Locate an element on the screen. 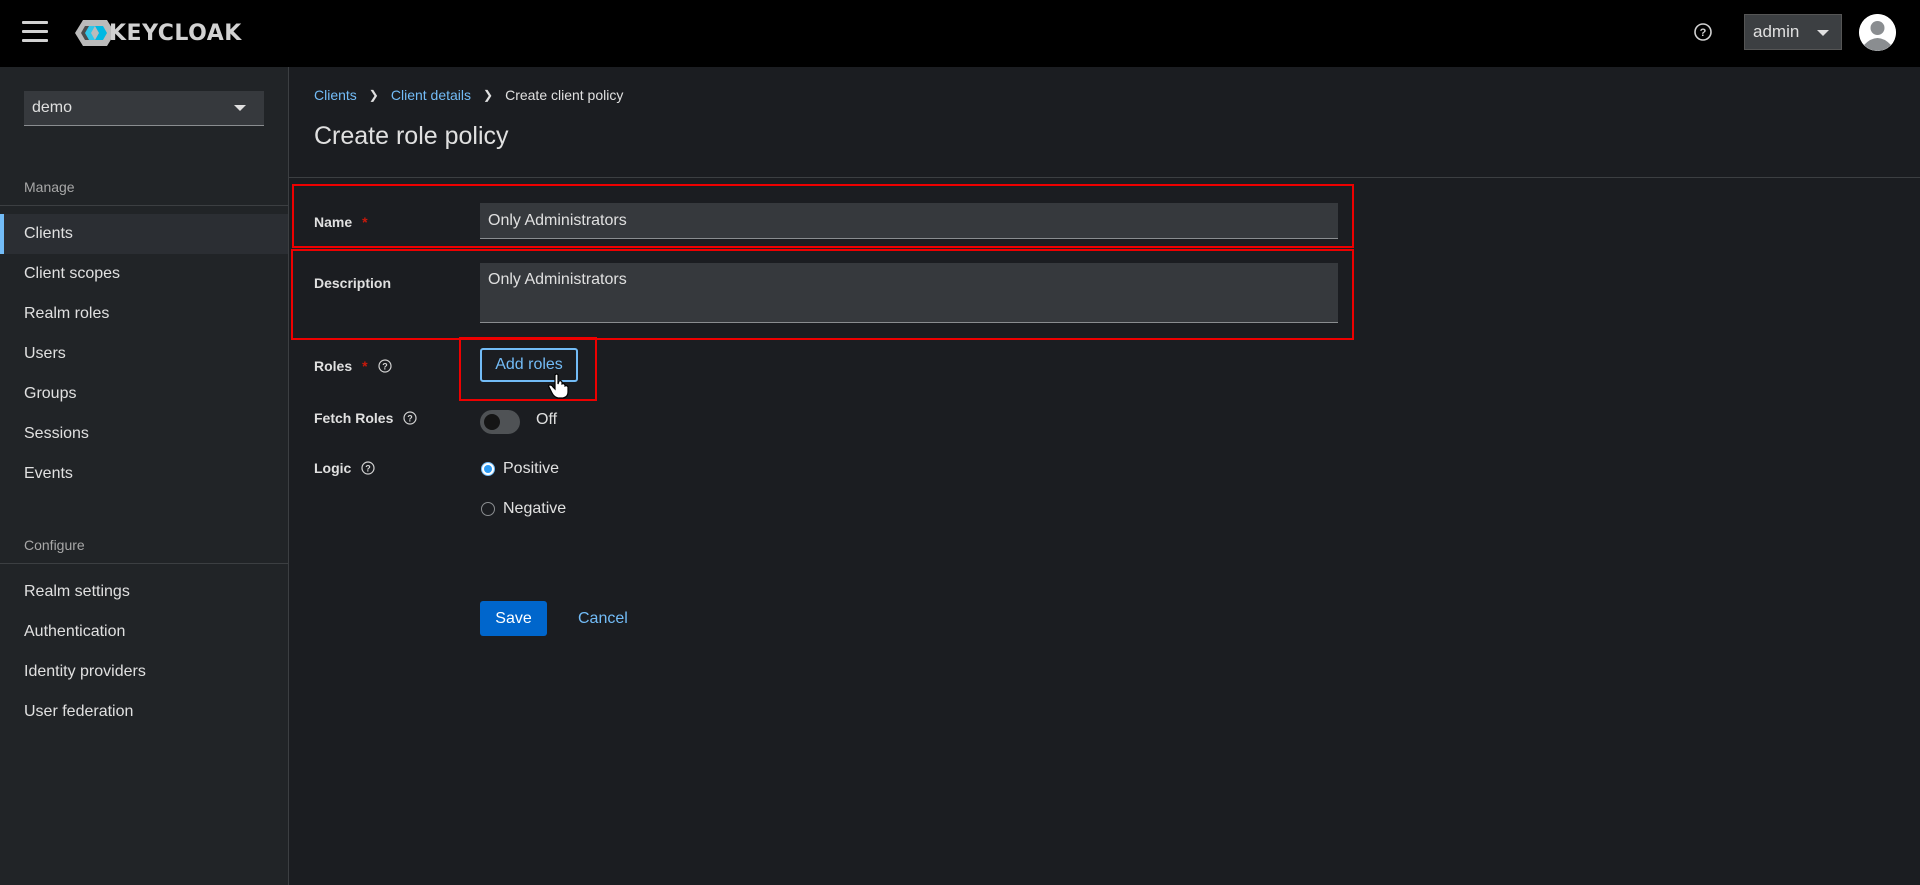  brand-logo: KEYCLOAK is located at coordinates (158, 33).